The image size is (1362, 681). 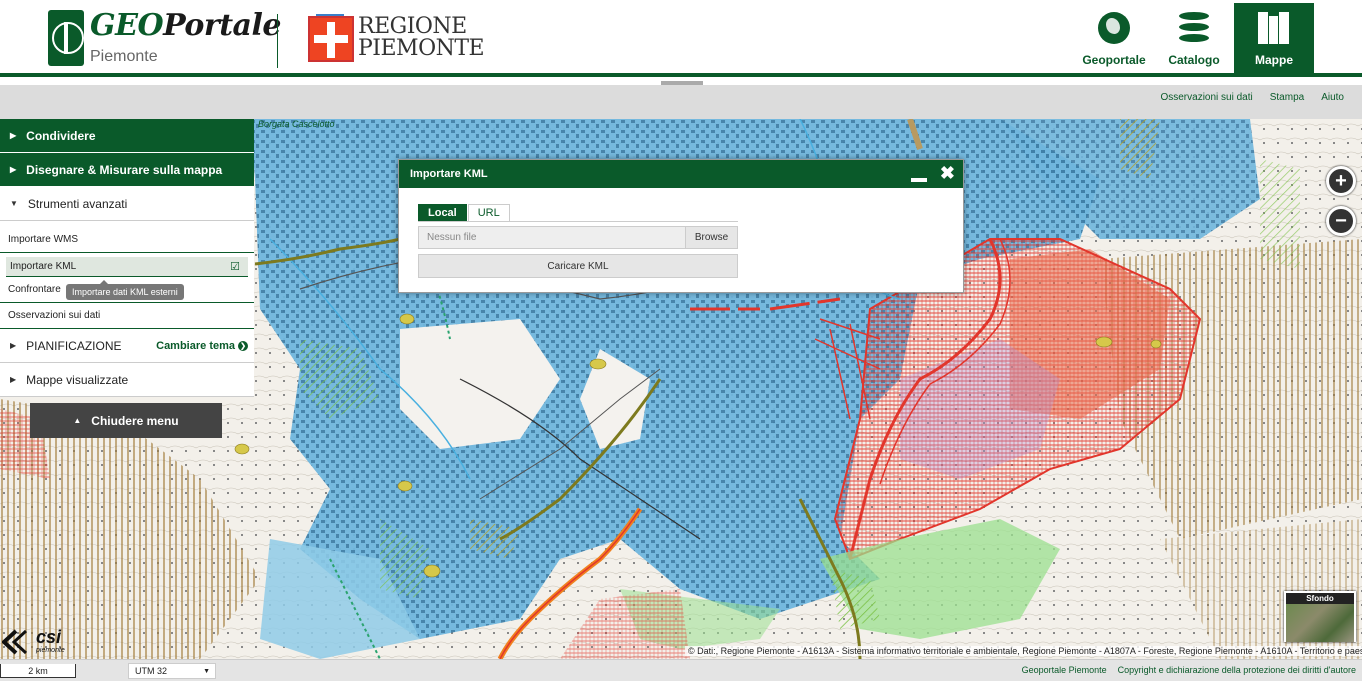 I want to click on section-condividere-label: Condividere, so click(x=61, y=135).